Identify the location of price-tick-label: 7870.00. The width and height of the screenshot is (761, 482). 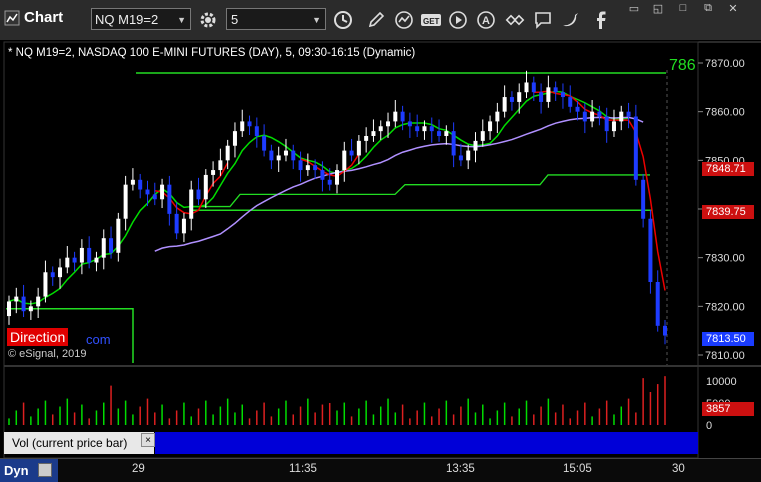
(725, 64).